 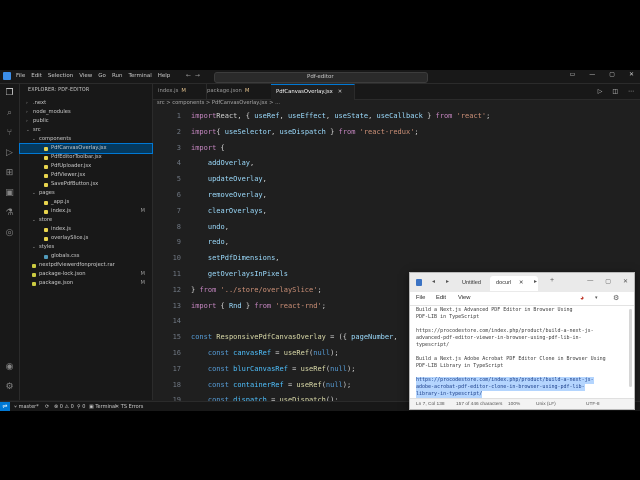 I want to click on command-center-search: Pdf-editor, so click(x=321, y=77).